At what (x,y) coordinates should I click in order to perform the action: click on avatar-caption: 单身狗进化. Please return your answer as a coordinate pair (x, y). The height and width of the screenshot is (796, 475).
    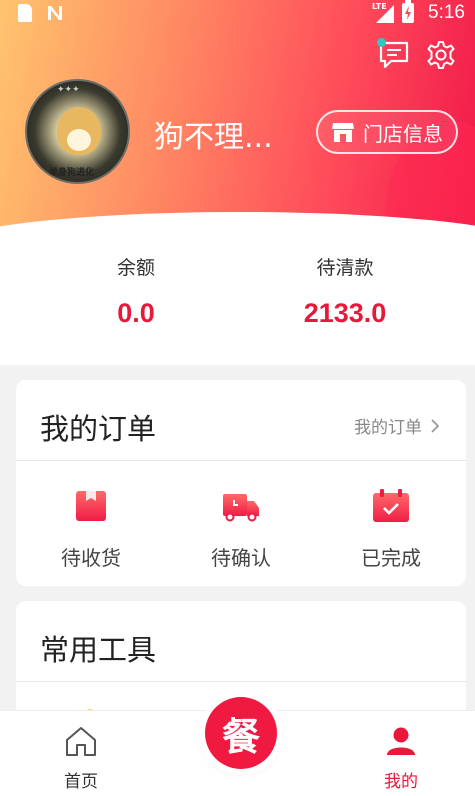
    Looking at the image, I should click on (72, 173).